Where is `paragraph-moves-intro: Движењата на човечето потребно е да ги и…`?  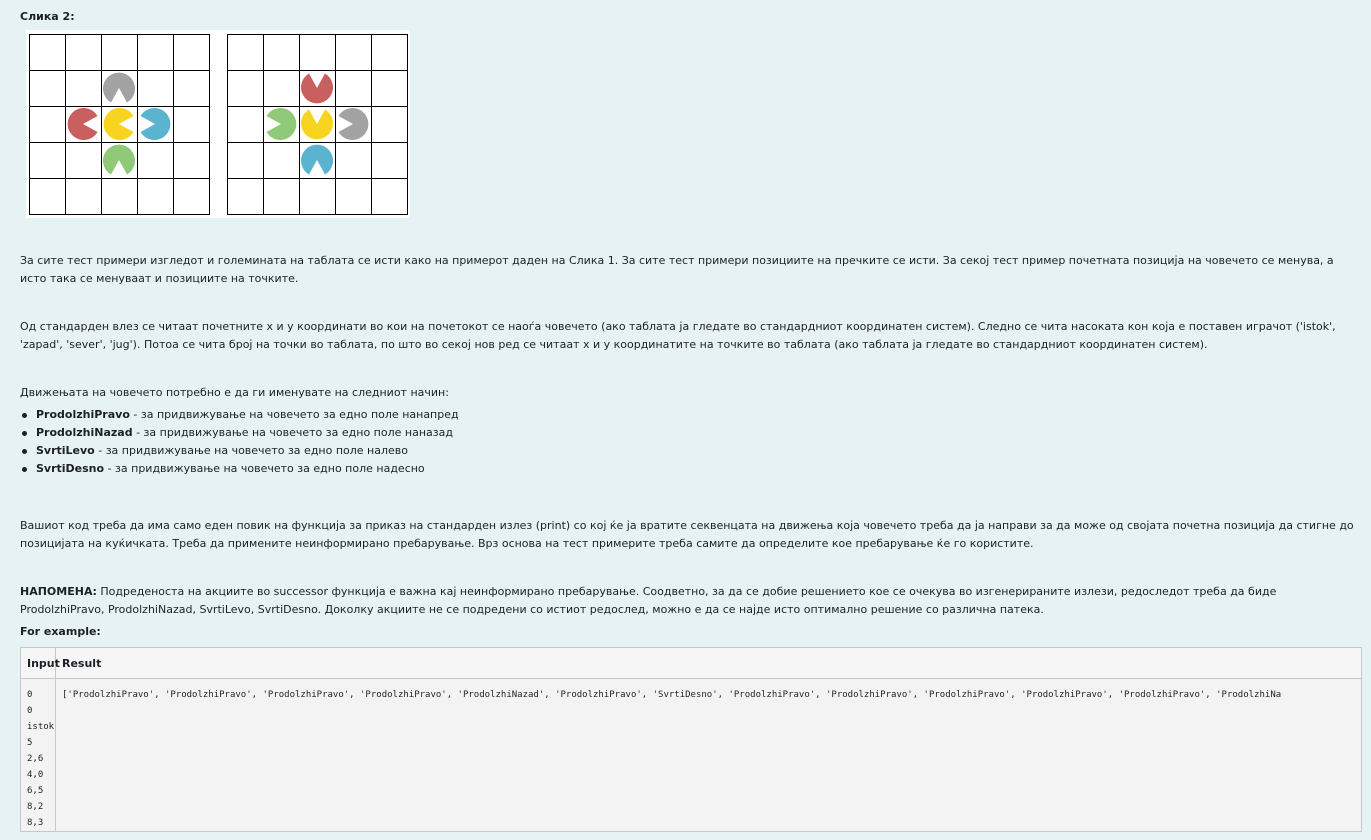
paragraph-moves-intro: Движењата на човечето потребно е да ги и… is located at coordinates (234, 392).